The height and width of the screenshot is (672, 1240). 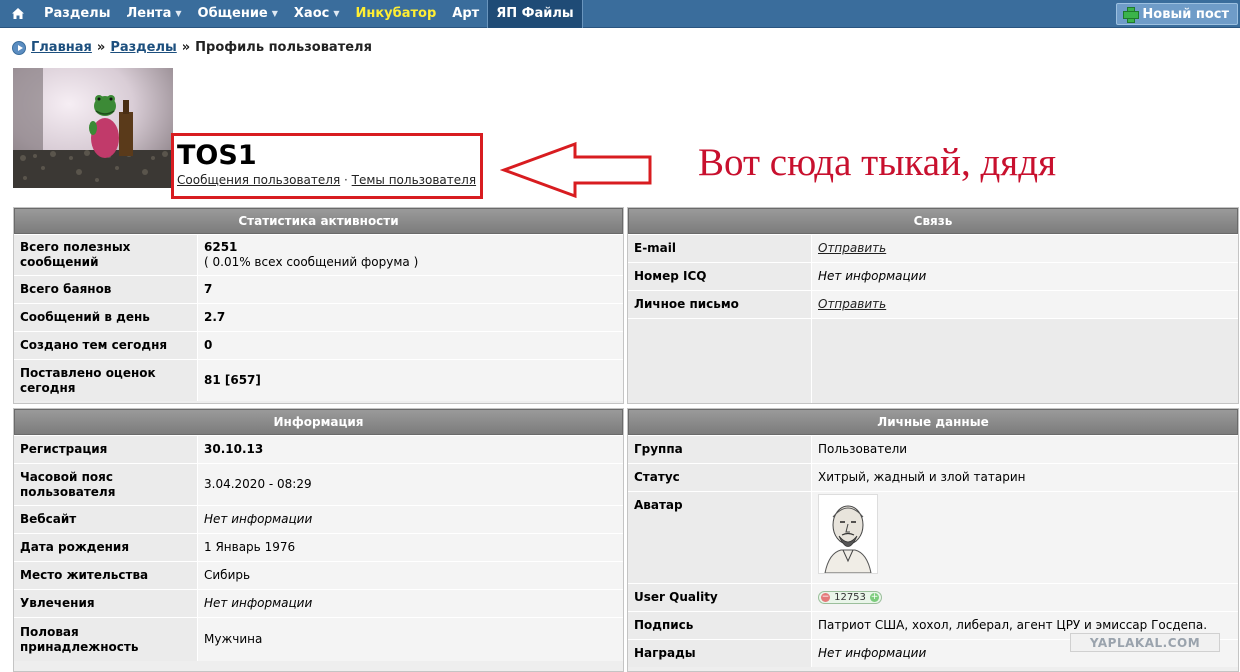 I want to click on empty-value-cell, so click(x=1025, y=361).